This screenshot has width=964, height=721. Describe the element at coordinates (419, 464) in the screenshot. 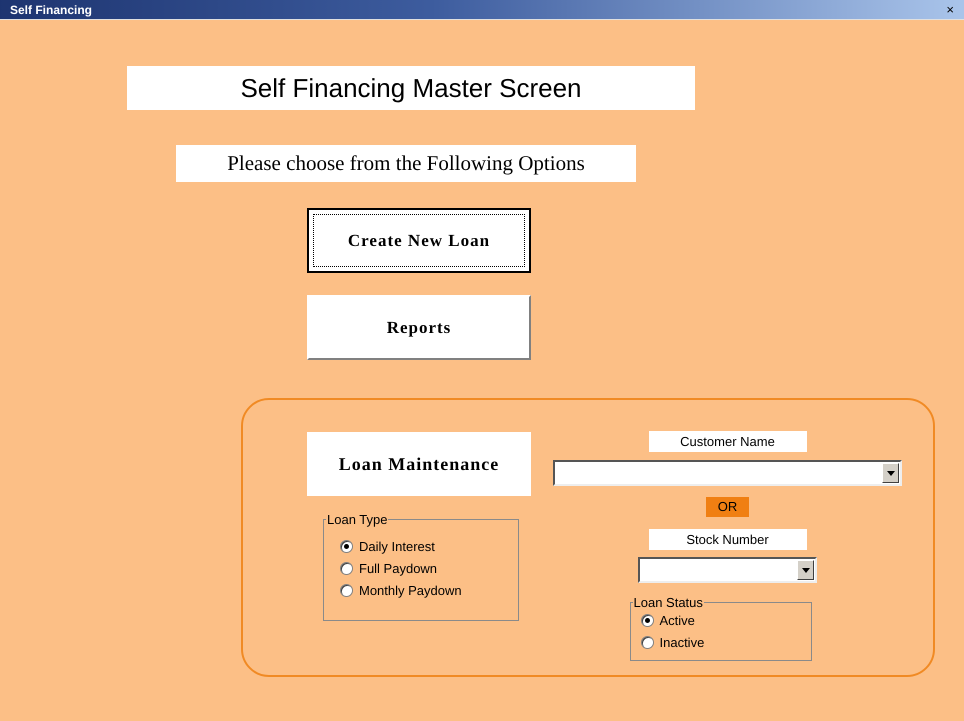

I see `section-title: Loan Maintenance` at that location.